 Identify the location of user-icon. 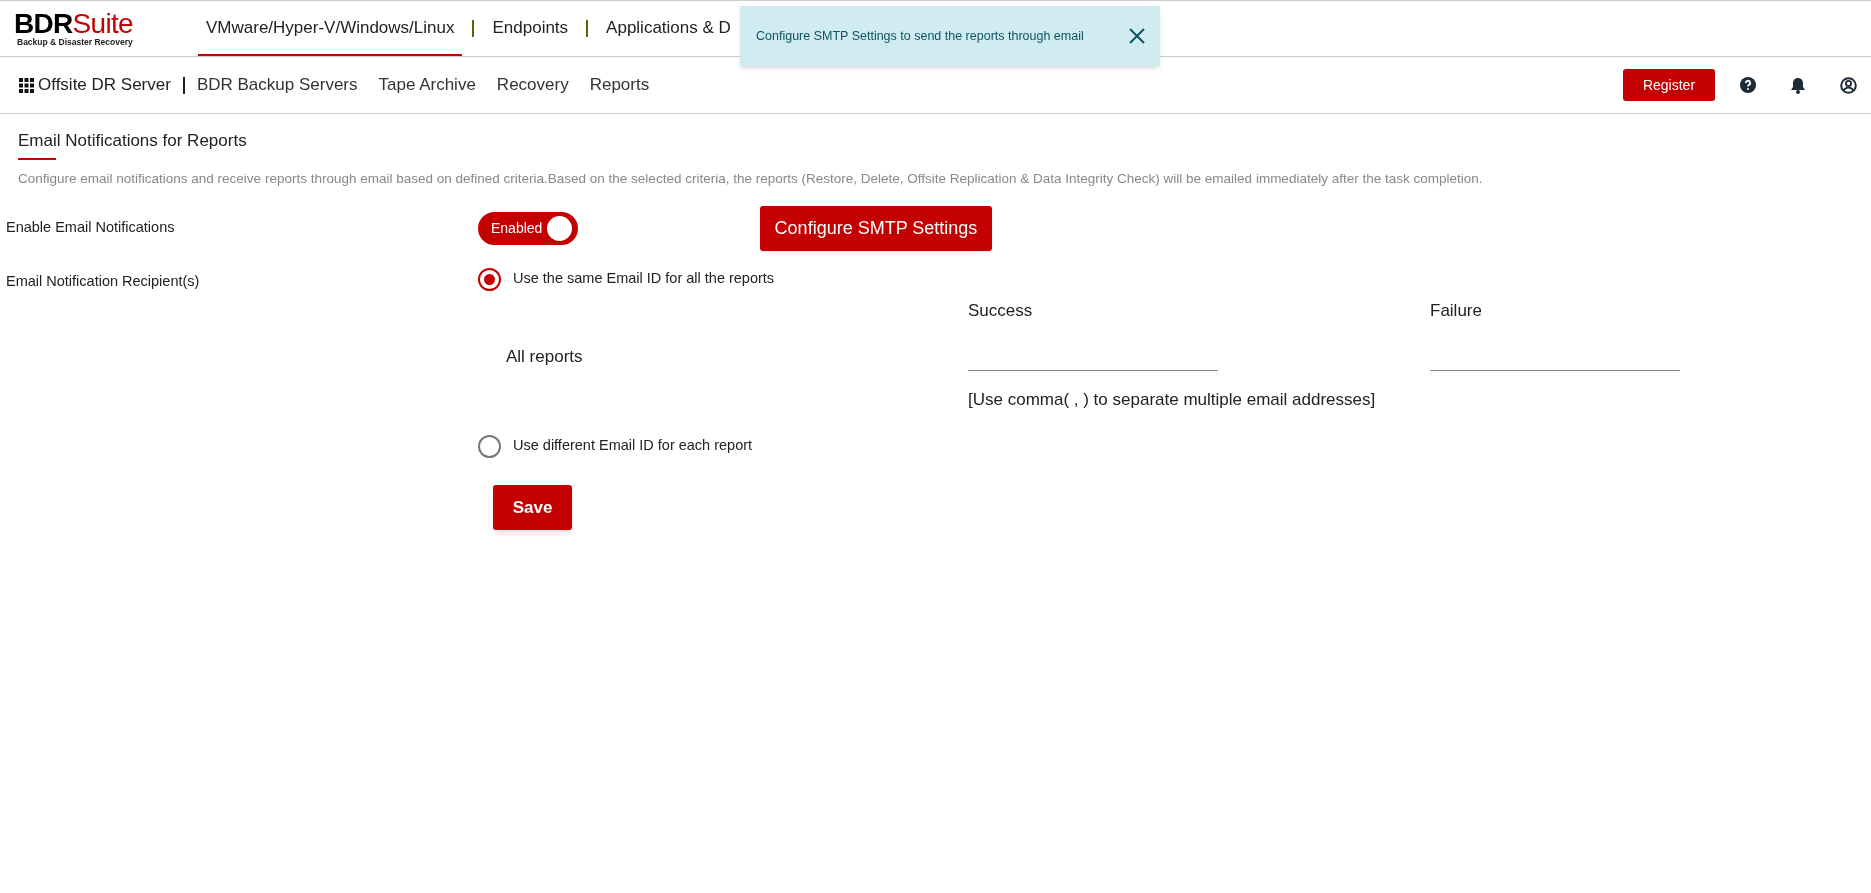
(1848, 85).